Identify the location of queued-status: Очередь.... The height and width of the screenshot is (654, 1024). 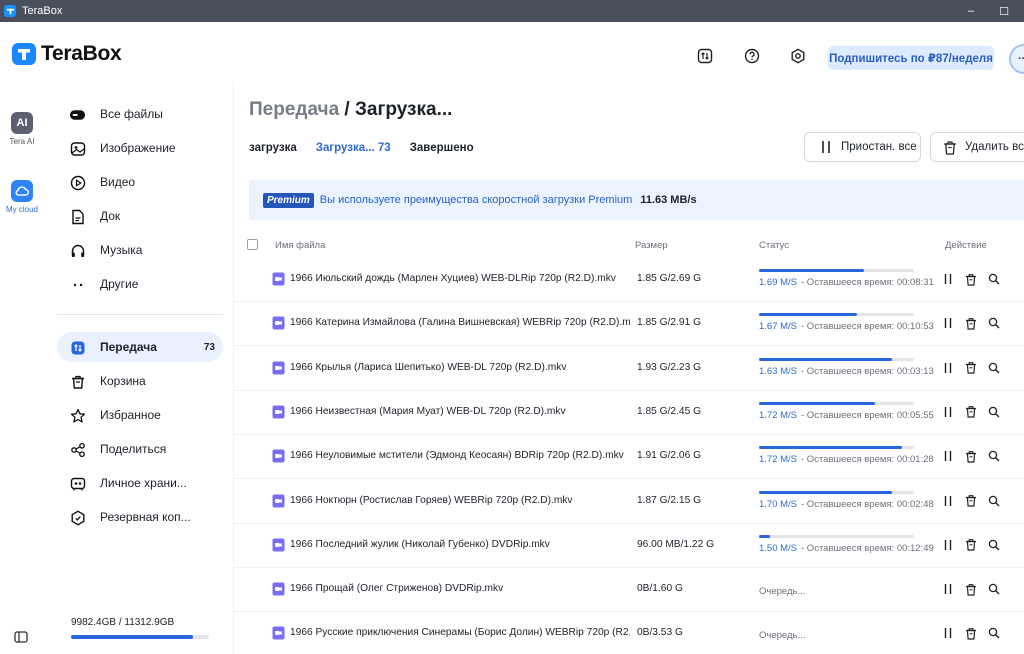
(782, 592).